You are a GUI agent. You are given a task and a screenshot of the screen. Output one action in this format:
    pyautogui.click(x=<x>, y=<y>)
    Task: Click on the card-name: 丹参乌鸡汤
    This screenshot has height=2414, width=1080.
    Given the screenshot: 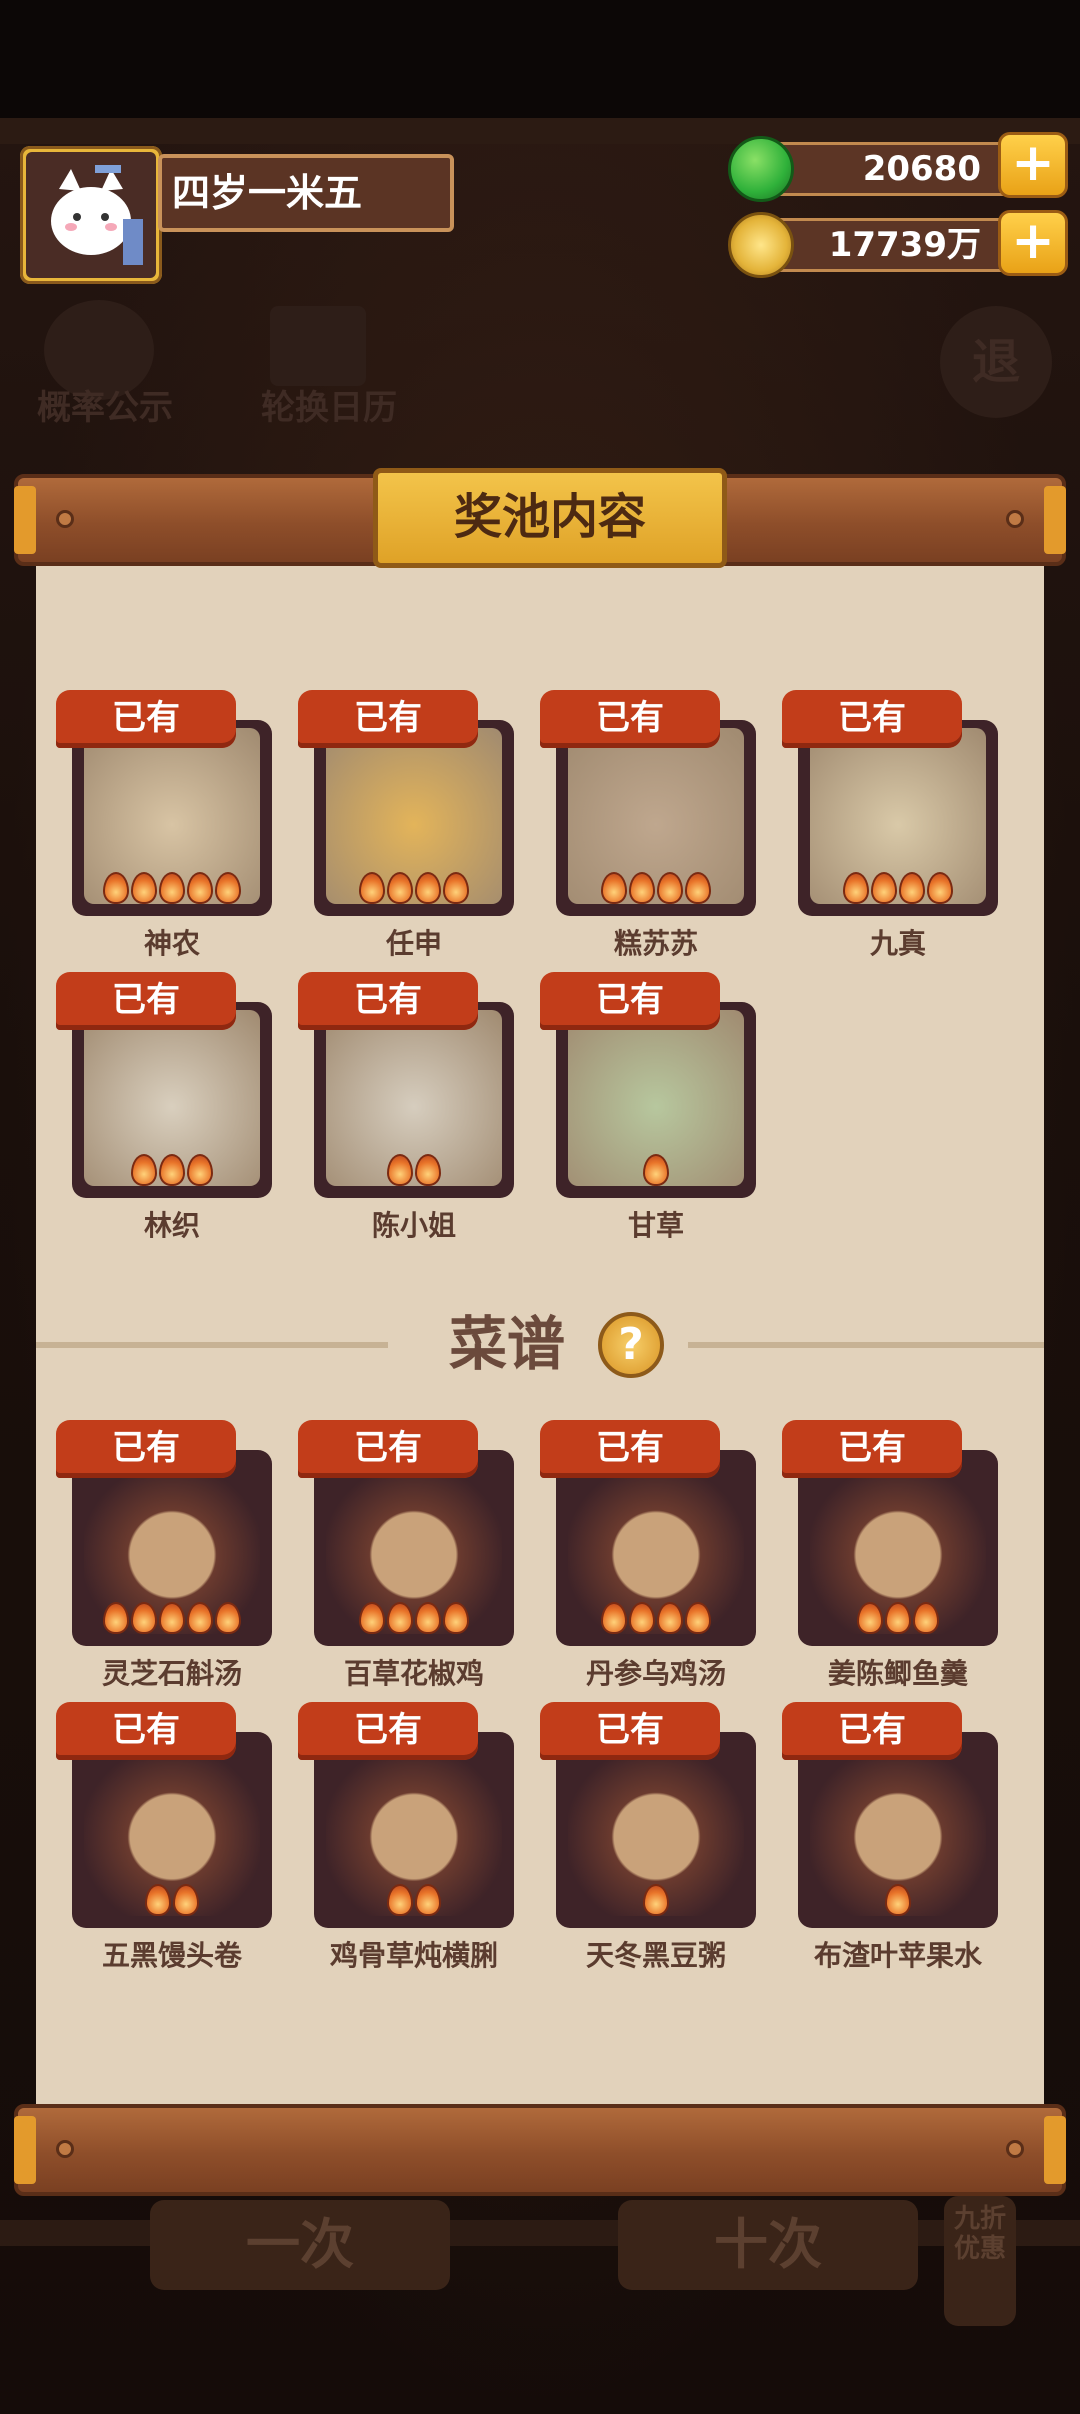 What is the action you would take?
    pyautogui.click(x=655, y=1673)
    